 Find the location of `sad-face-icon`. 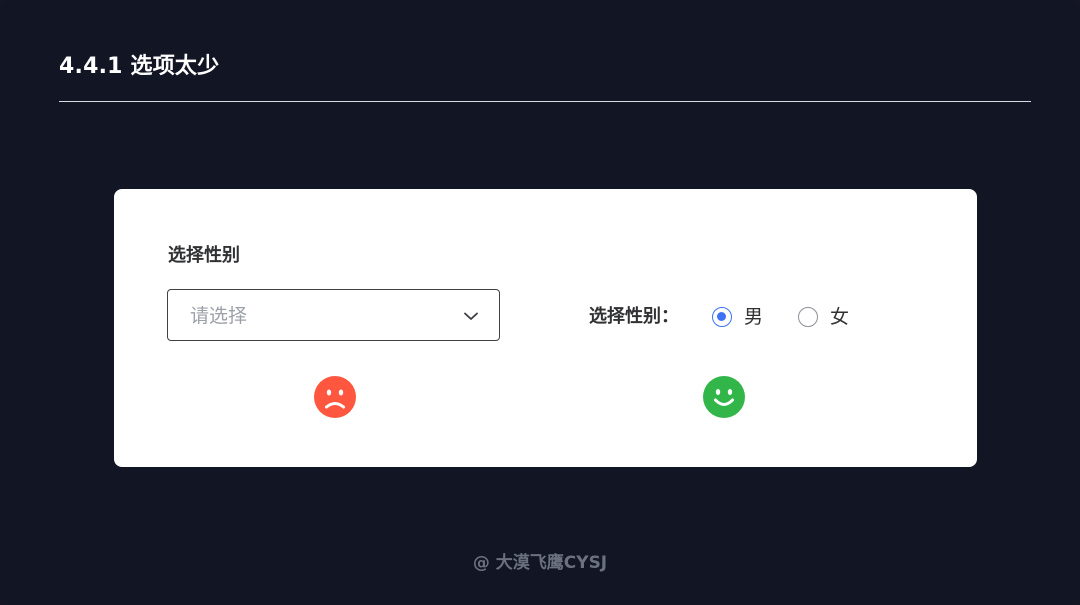

sad-face-icon is located at coordinates (335, 397).